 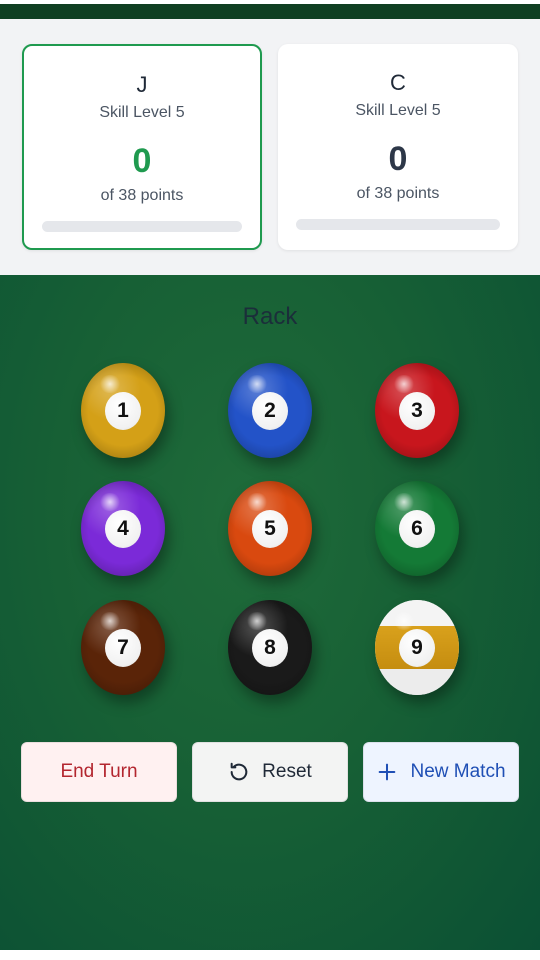 I want to click on end-turn-label: End Turn, so click(x=99, y=771).